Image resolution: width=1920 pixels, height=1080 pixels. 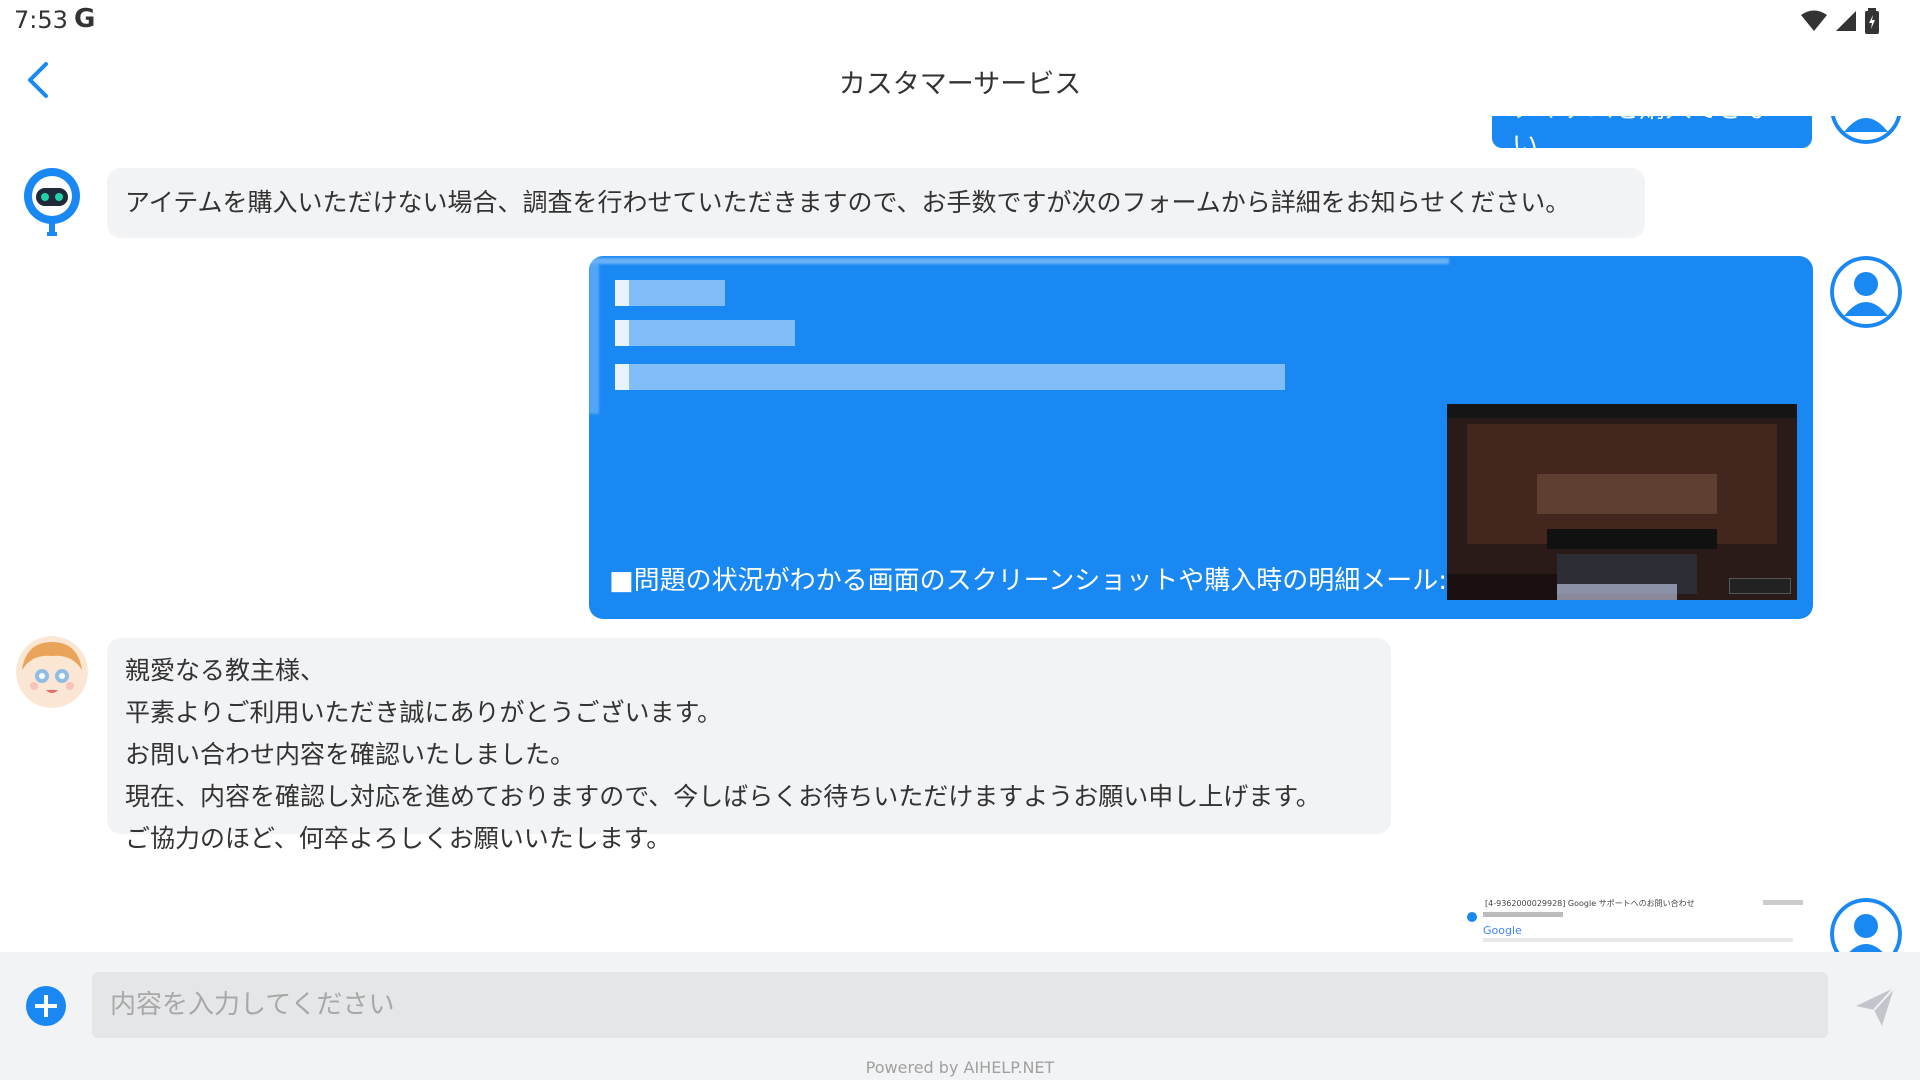 I want to click on google-icon: G, so click(x=85, y=19).